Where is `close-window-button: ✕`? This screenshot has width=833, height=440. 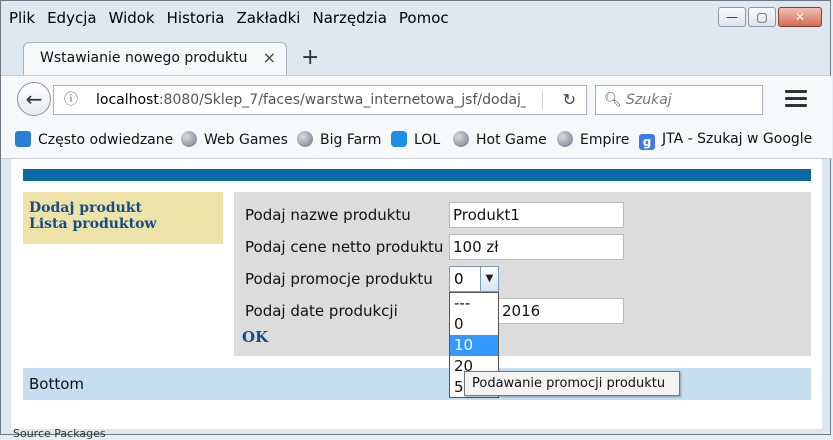 close-window-button: ✕ is located at coordinates (800, 17).